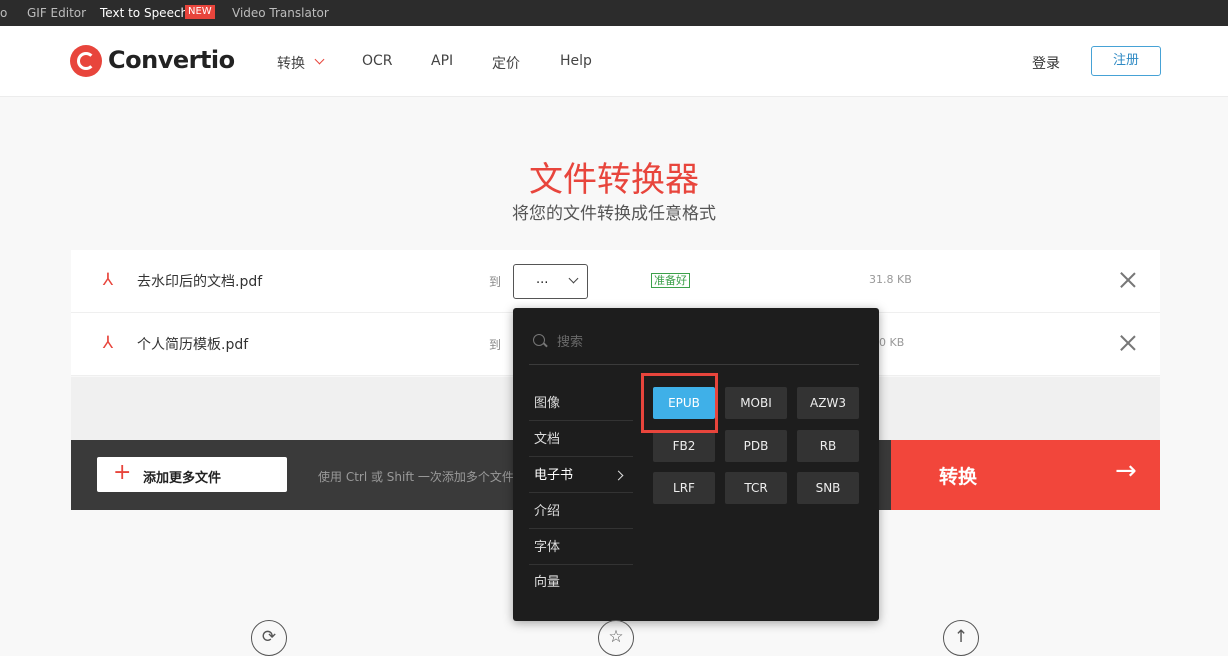 The image size is (1228, 656). I want to click on category-document: 文档, so click(581, 439).